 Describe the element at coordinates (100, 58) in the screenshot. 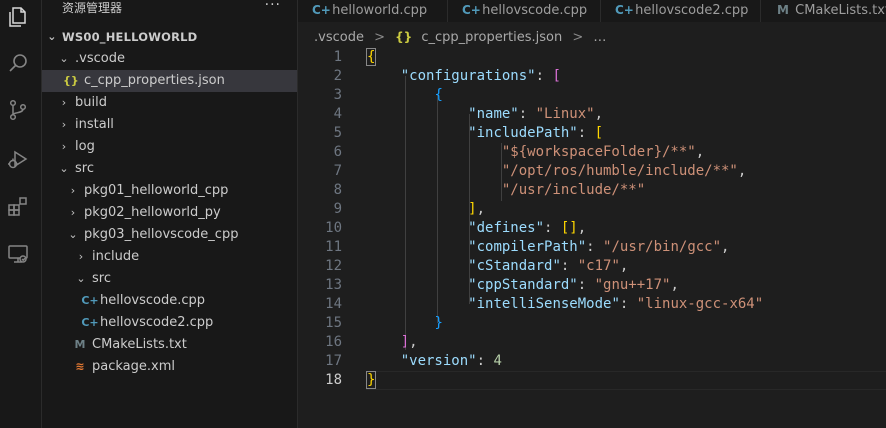

I see `tree-item-label: .vscode` at that location.